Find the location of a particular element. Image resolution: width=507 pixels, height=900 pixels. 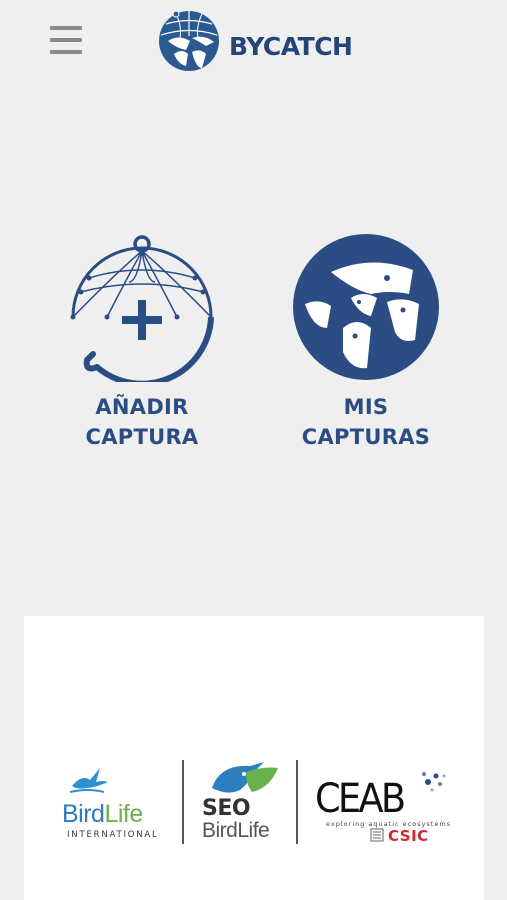

hamburger-menu-icon is located at coordinates (66, 41).